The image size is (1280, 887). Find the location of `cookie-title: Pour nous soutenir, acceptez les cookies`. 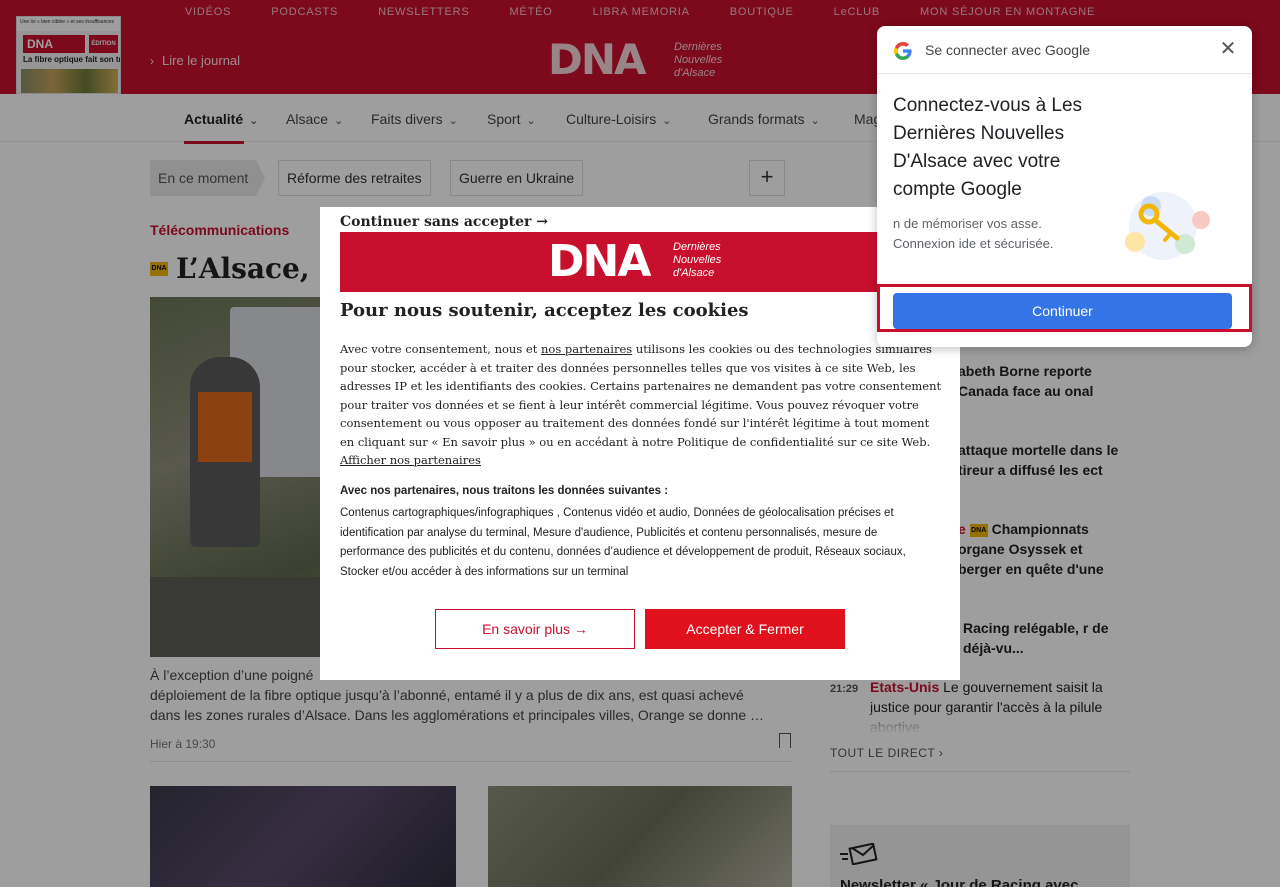

cookie-title: Pour nous soutenir, acceptez les cookies is located at coordinates (544, 310).